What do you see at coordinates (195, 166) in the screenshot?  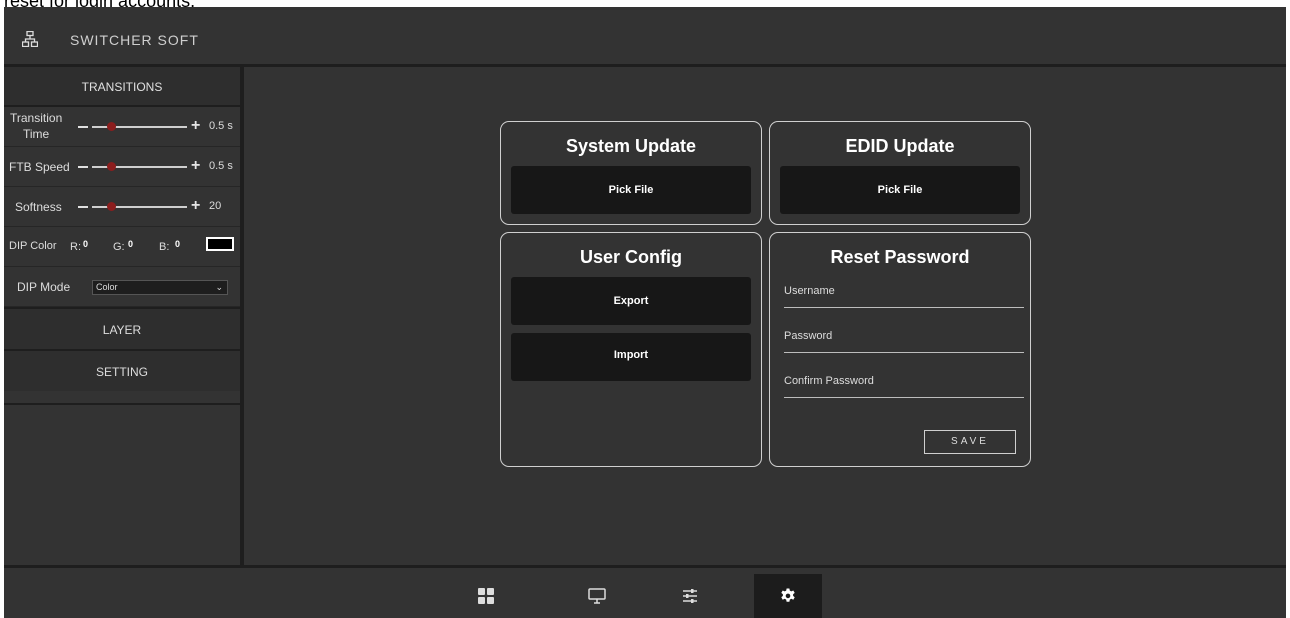 I see `ftb-speed-plus-button: +` at bounding box center [195, 166].